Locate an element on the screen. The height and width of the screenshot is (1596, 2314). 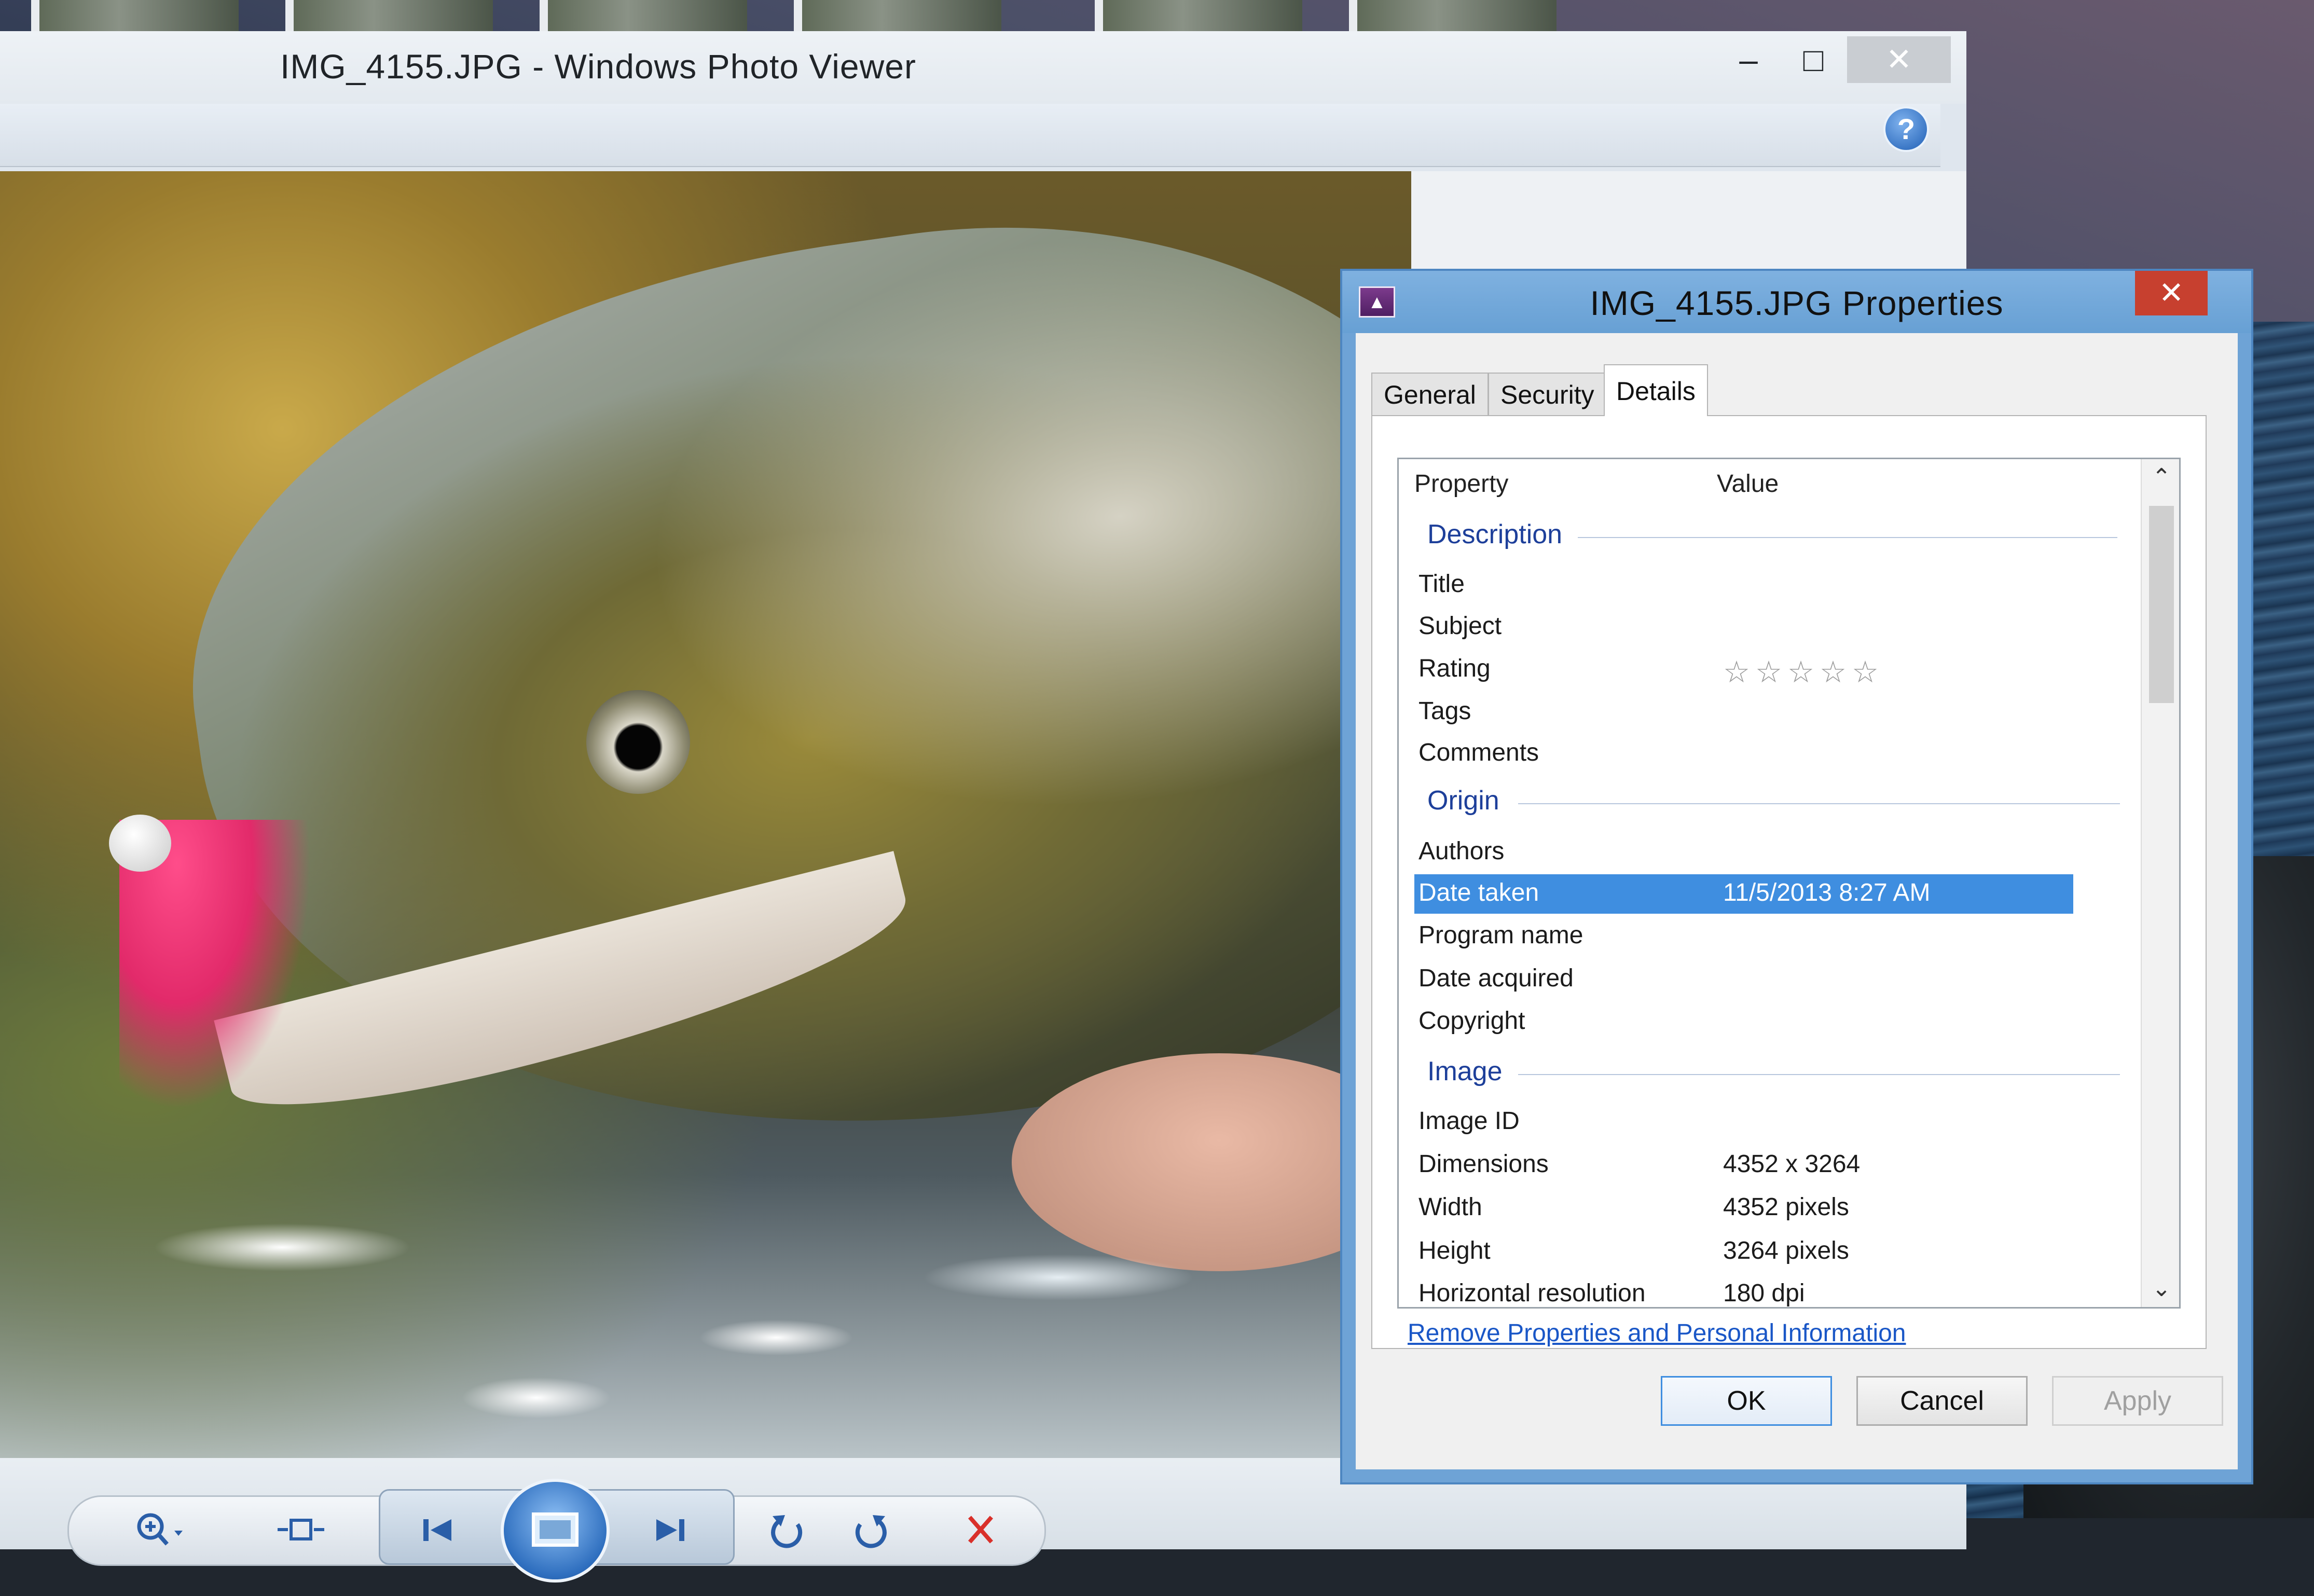
minimize-button: – is located at coordinates (1748, 59).